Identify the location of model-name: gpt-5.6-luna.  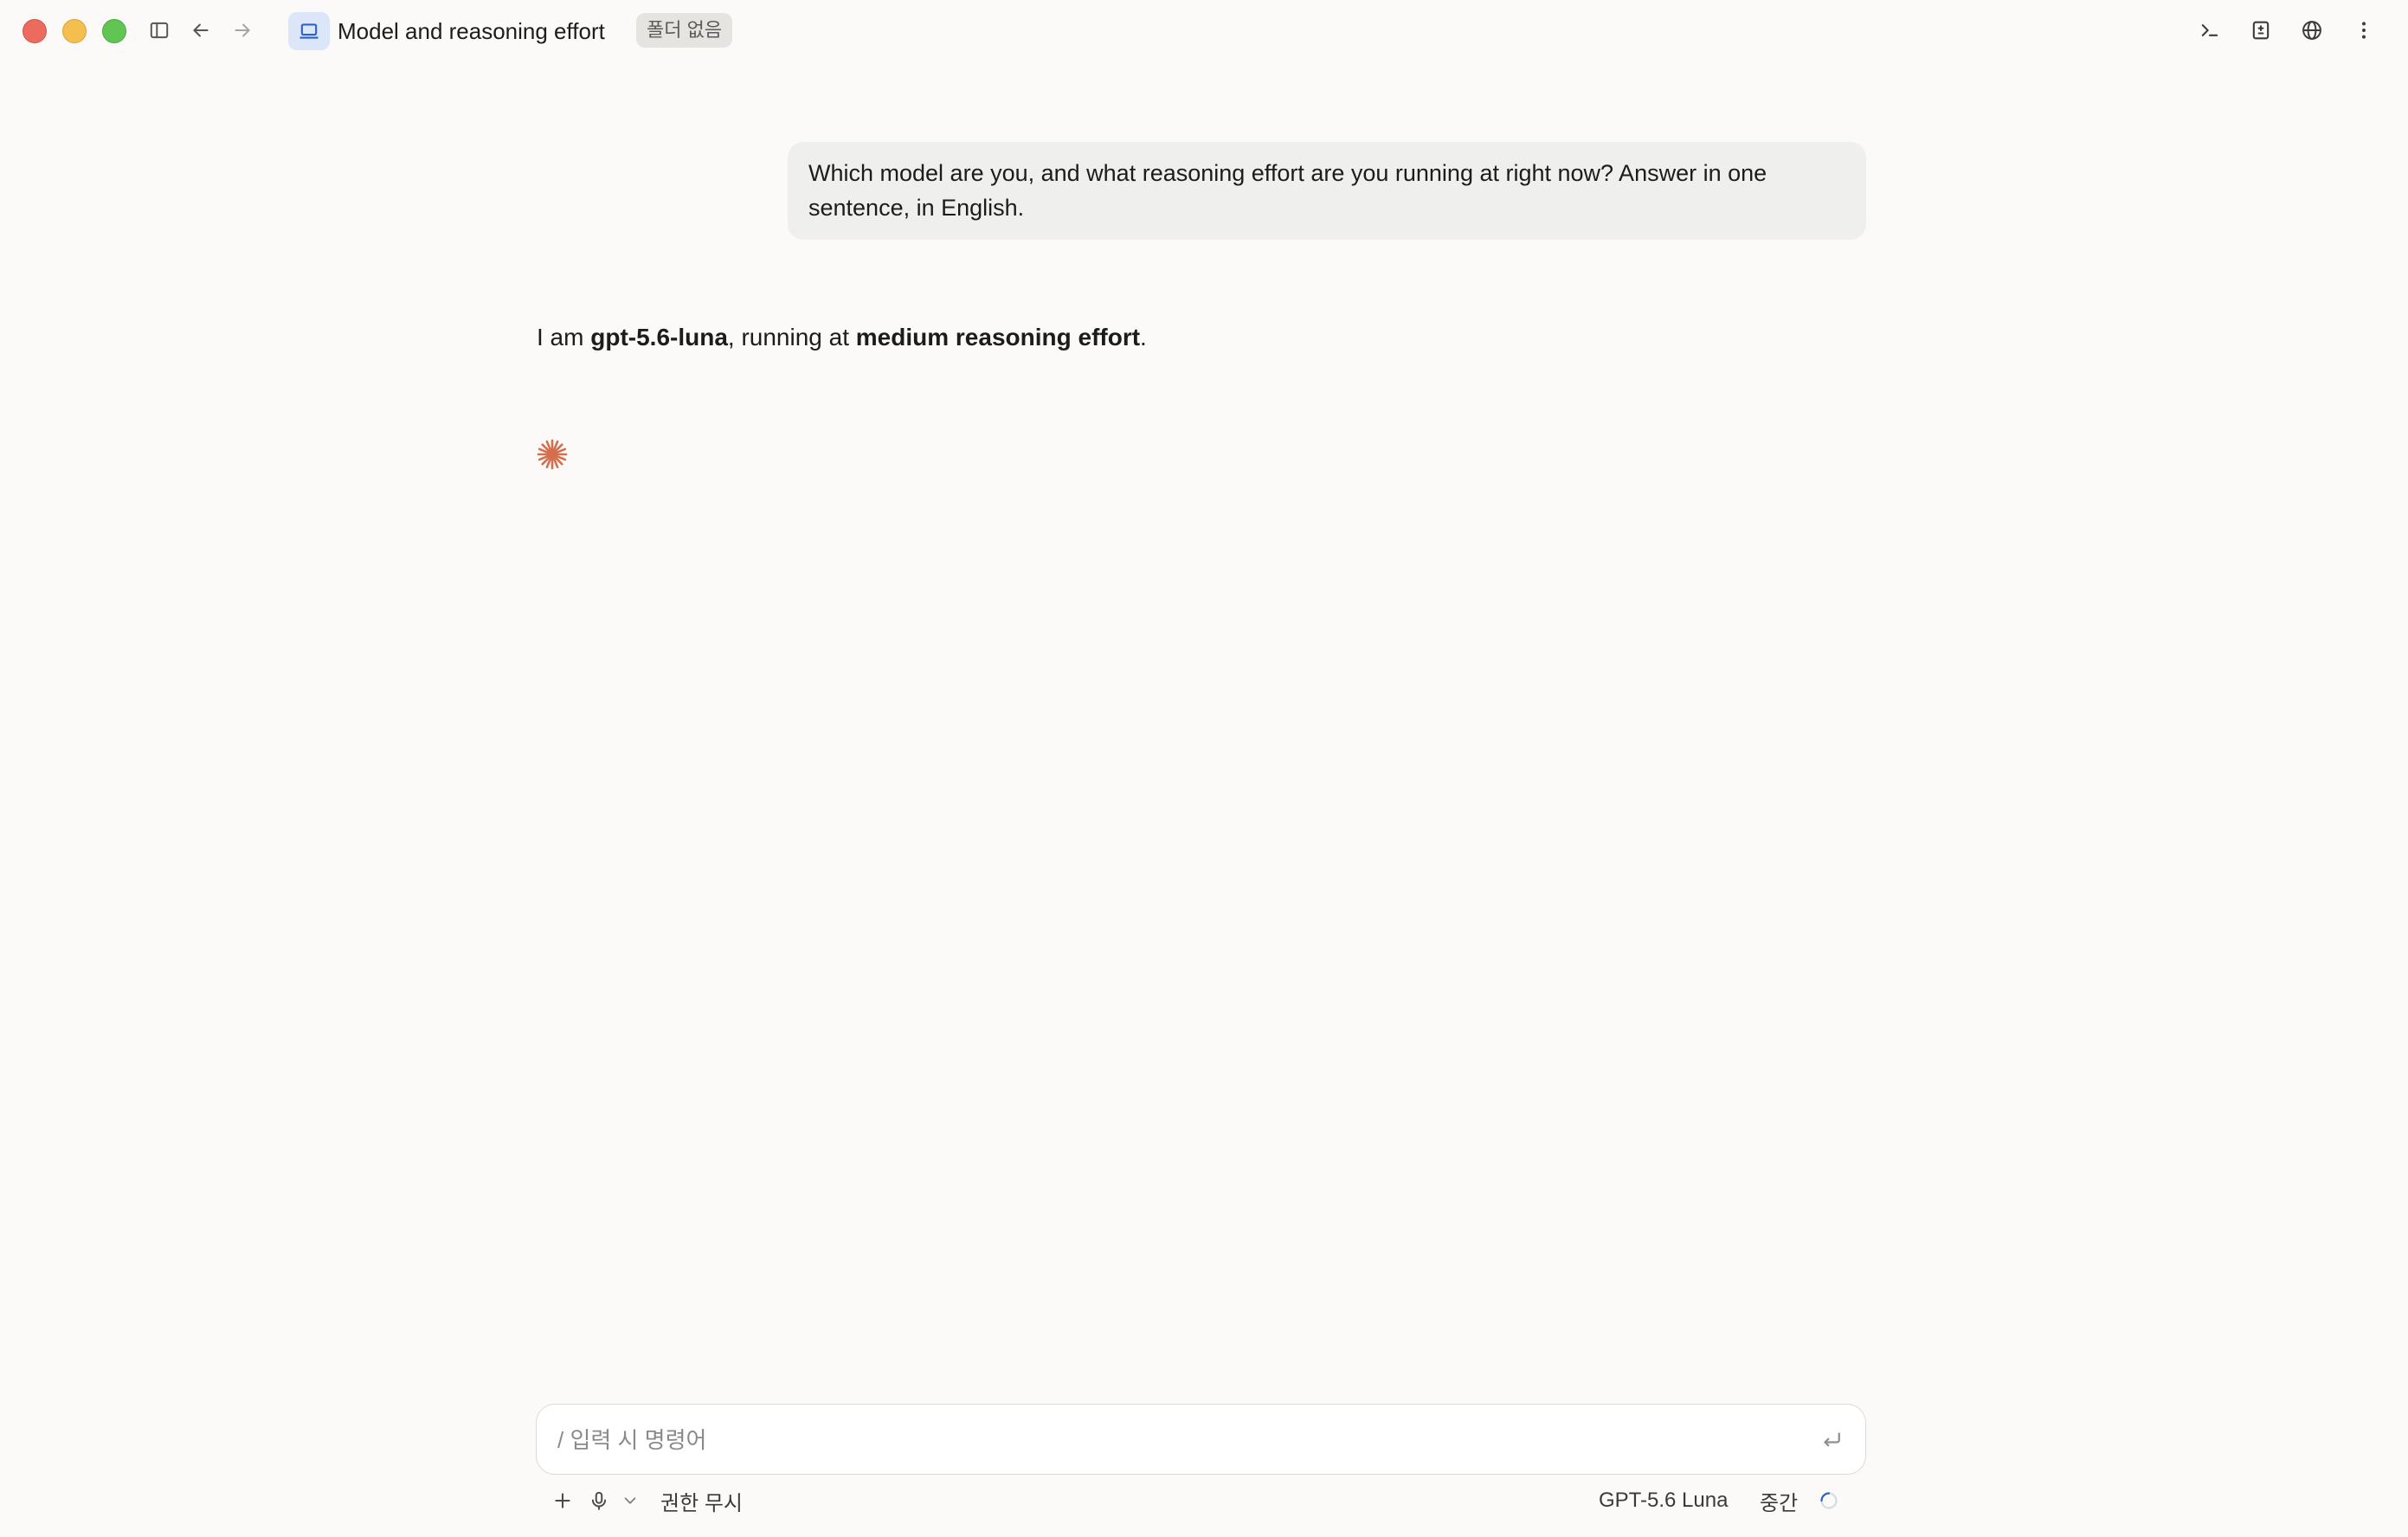
(659, 337).